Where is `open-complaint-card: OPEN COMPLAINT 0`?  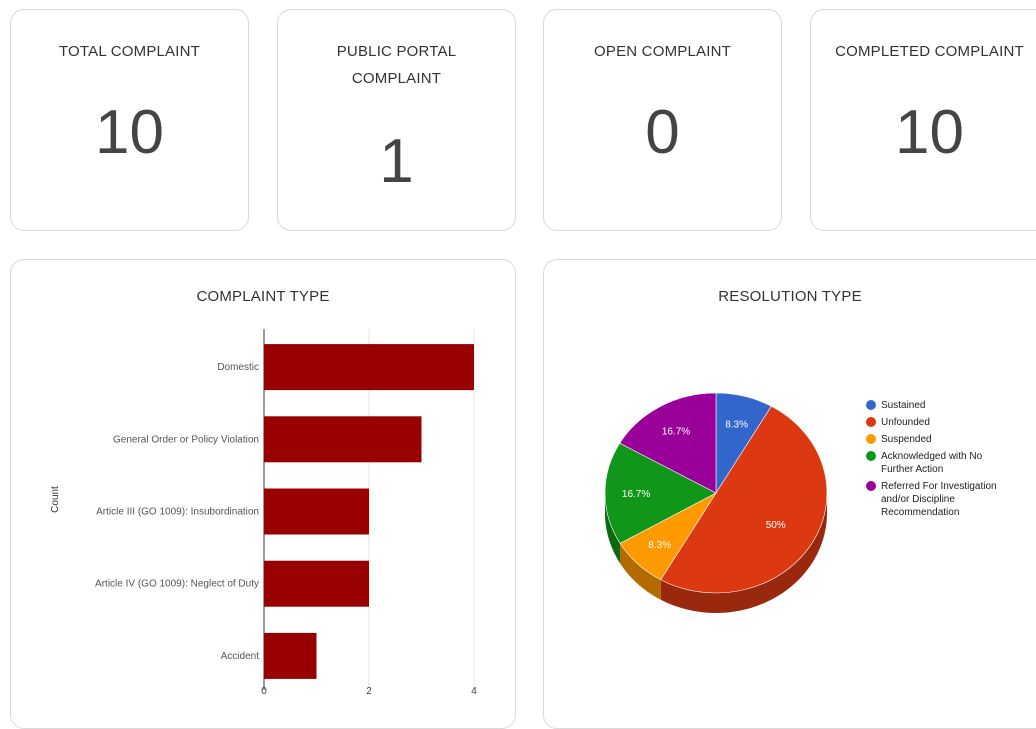
open-complaint-card: OPEN COMPLAINT 0 is located at coordinates (662, 120).